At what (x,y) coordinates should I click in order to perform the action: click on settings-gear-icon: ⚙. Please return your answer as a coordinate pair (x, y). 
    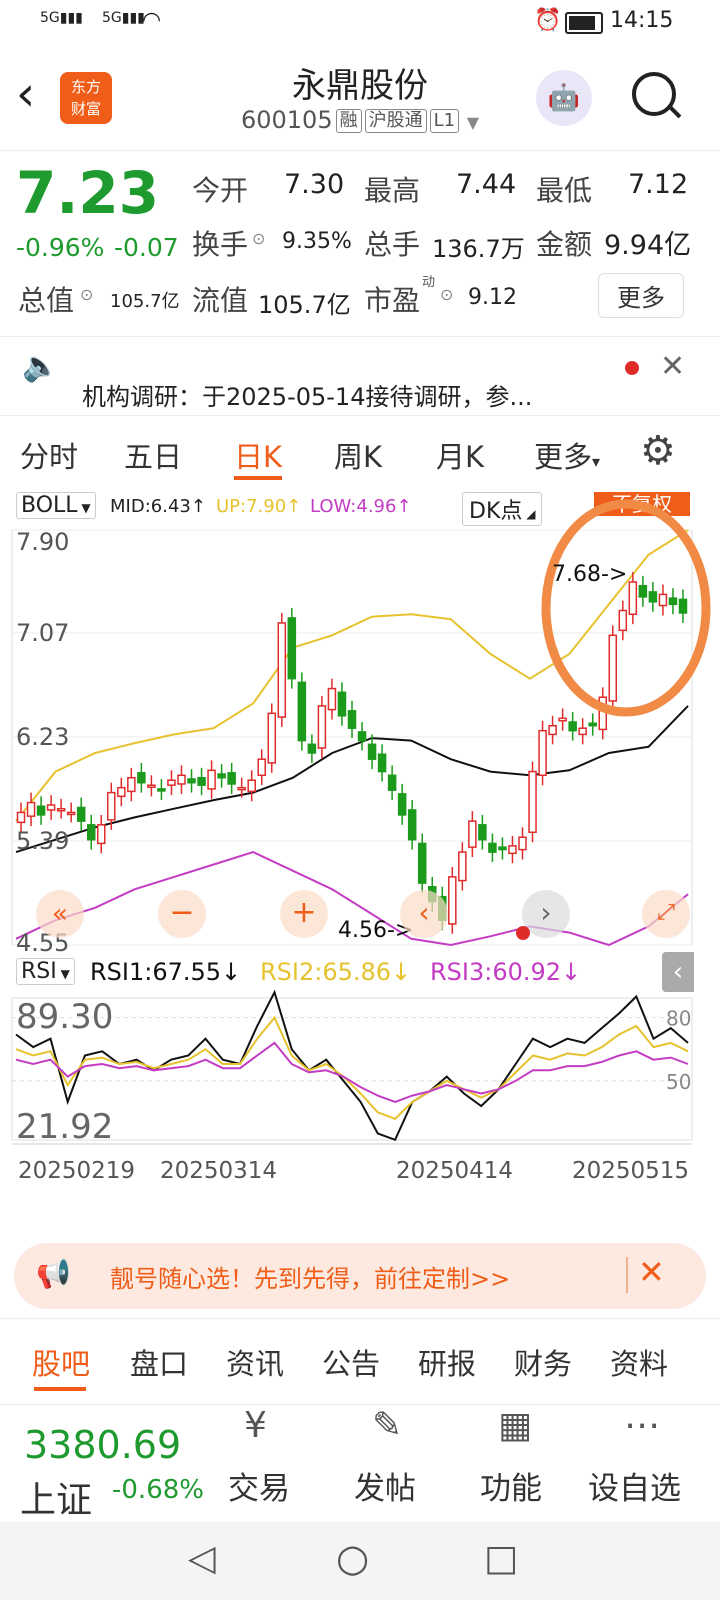
    Looking at the image, I should click on (658, 451).